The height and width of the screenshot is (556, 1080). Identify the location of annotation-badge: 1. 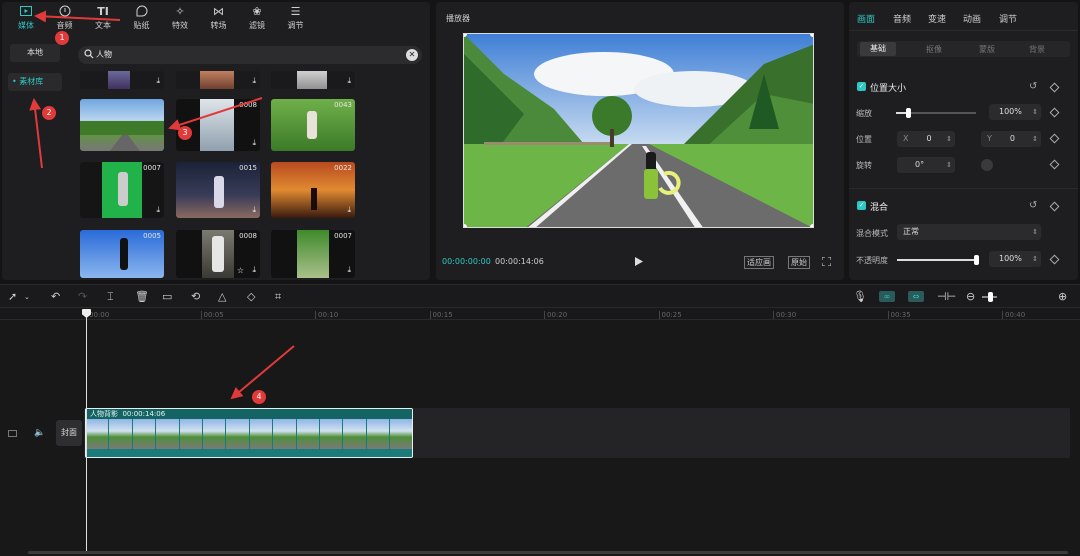
(62, 38).